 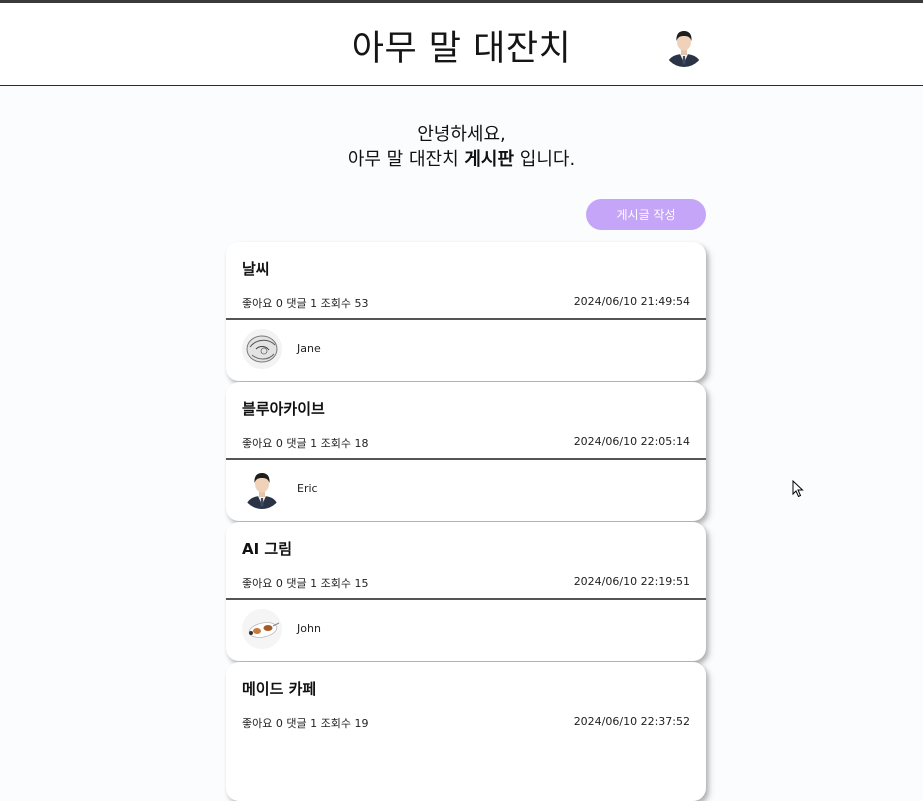 I want to click on greeting-text: 아무 말 대잔치, so click(x=406, y=159).